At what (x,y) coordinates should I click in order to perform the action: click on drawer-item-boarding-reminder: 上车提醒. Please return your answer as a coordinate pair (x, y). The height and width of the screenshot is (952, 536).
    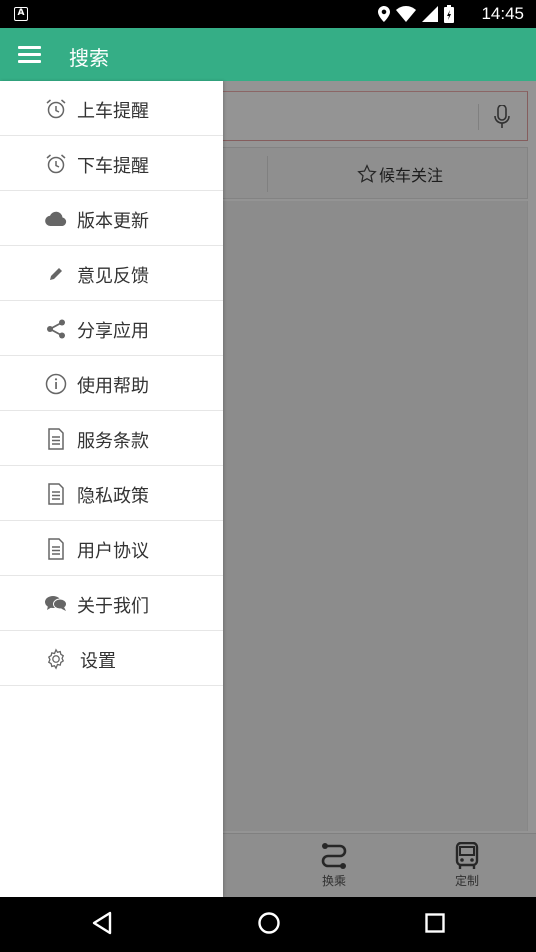
    Looking at the image, I should click on (111, 108).